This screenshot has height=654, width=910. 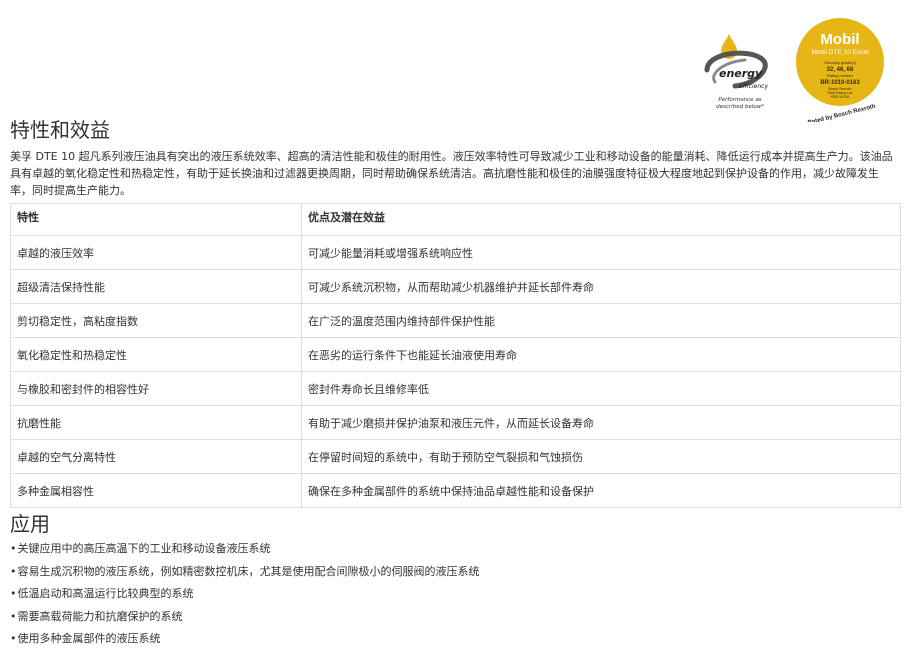 I want to click on feature-cell: 卓越的液压效率, so click(x=156, y=252).